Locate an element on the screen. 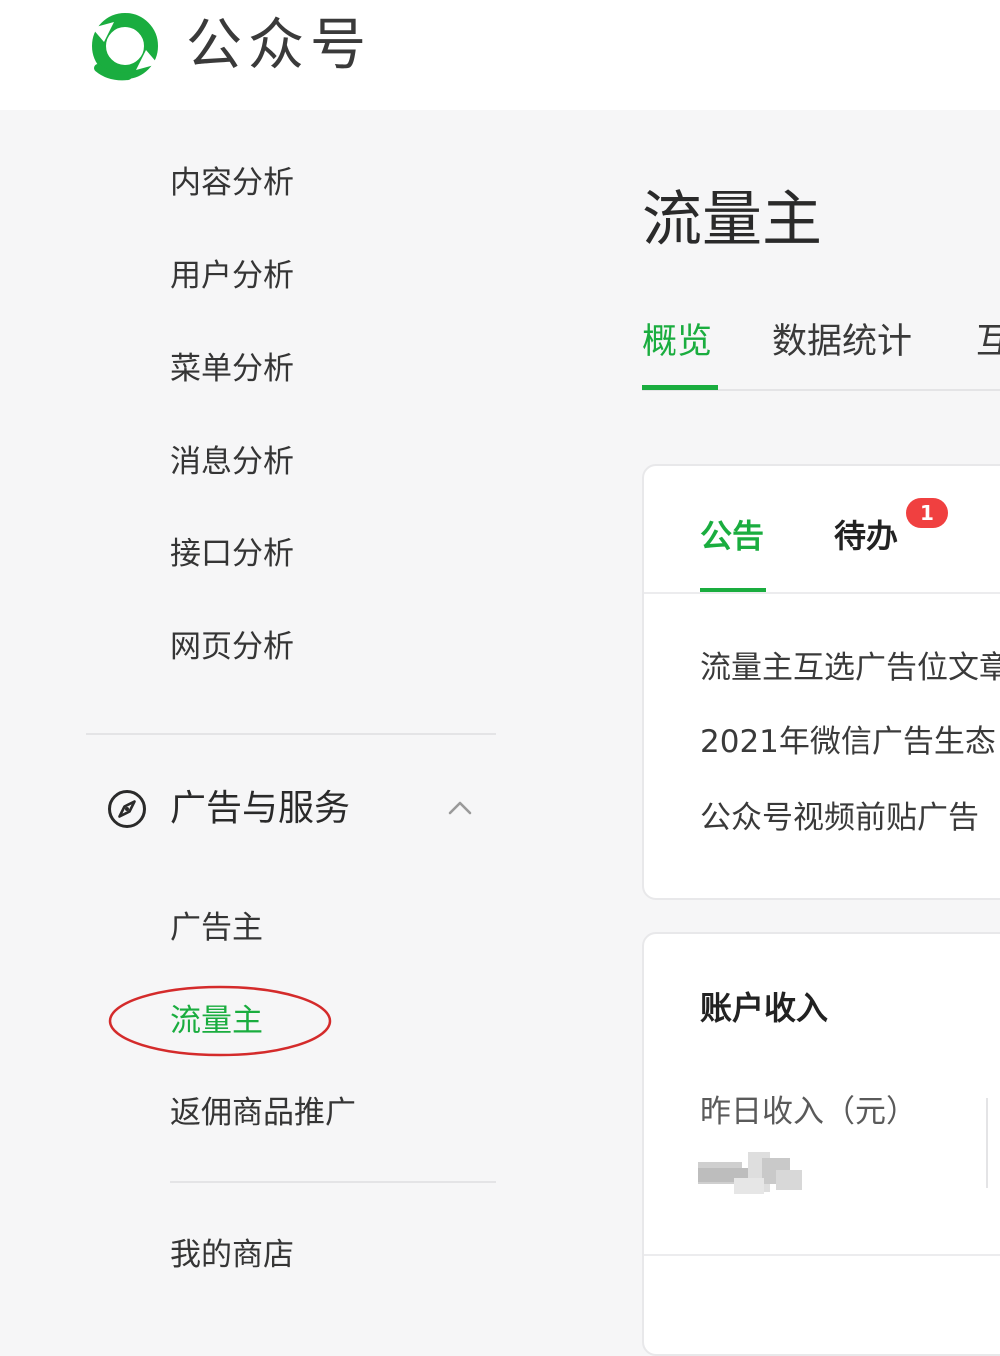  card-tab-announcement: 公告 is located at coordinates (732, 536).